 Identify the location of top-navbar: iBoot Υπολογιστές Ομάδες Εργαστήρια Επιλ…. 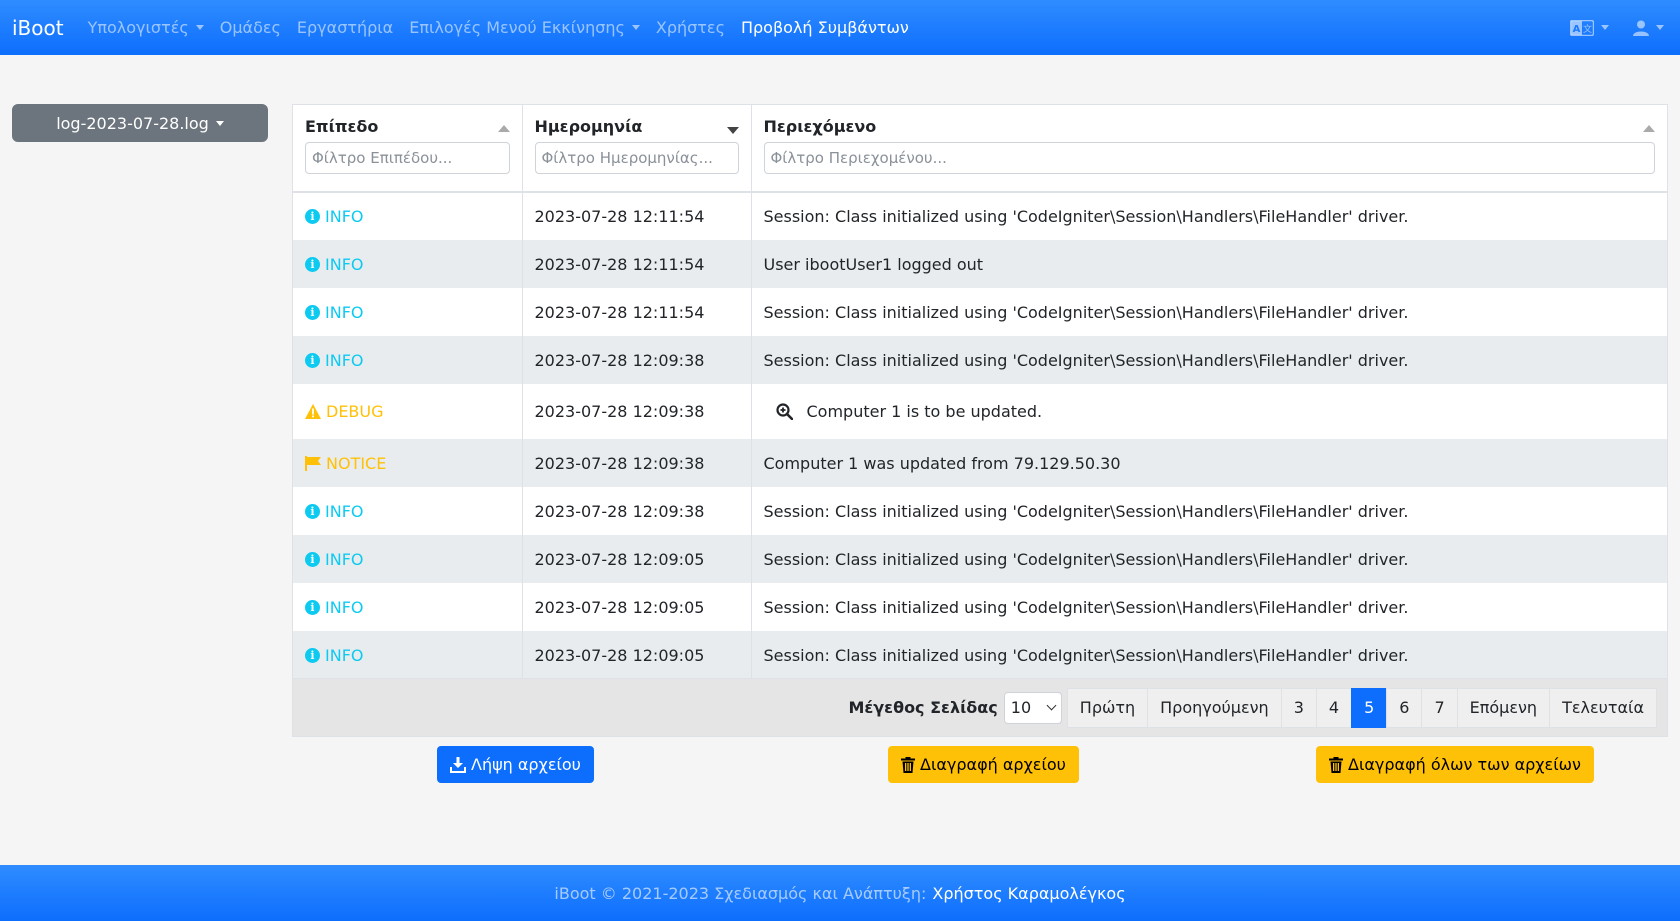
(840, 27).